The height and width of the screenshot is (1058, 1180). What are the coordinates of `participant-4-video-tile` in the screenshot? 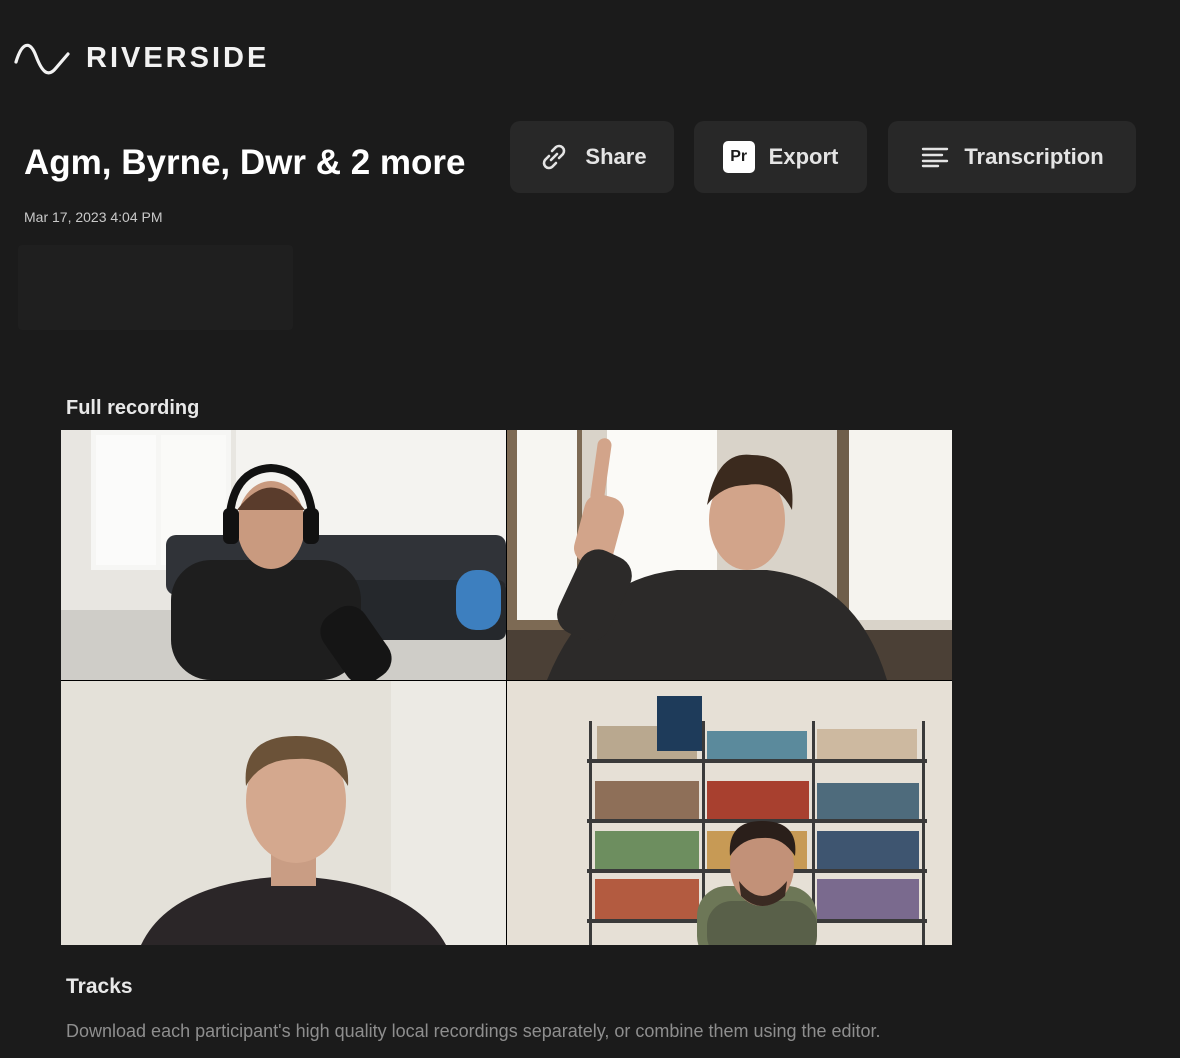 It's located at (729, 813).